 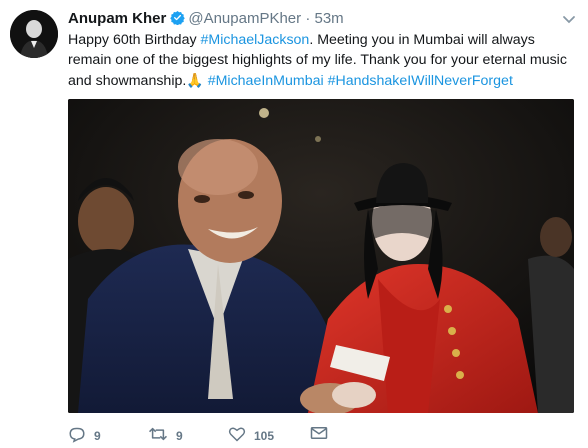 I want to click on retweet-button: 9, so click(x=165, y=435).